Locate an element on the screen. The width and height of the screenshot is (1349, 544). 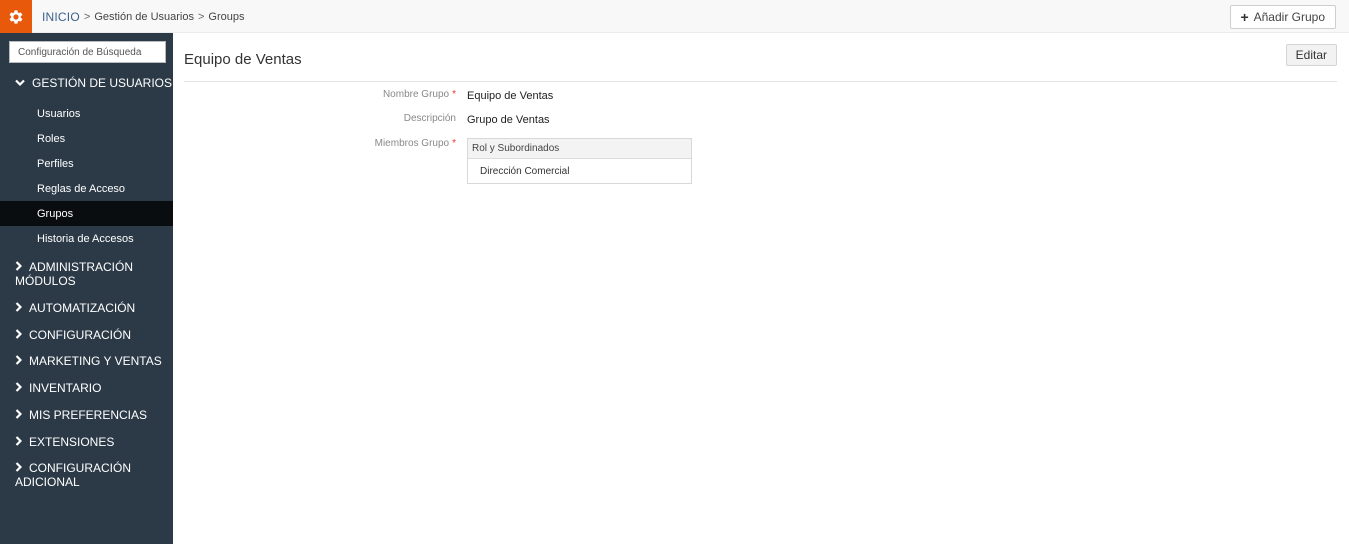
breadcrumb-user-management-link: Gestión de Usuarios is located at coordinates (144, 17).